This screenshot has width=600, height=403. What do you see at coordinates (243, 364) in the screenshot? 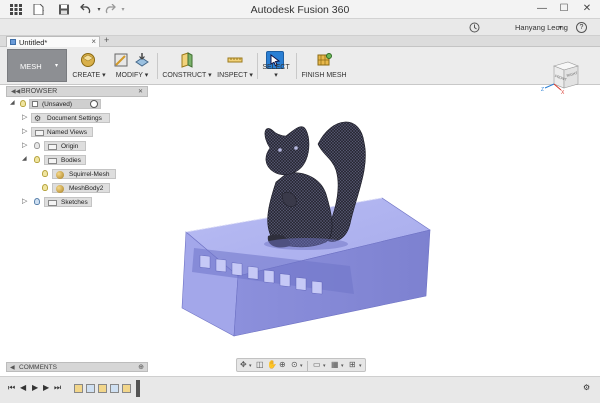
I see `orbit-icon: ✥` at bounding box center [243, 364].